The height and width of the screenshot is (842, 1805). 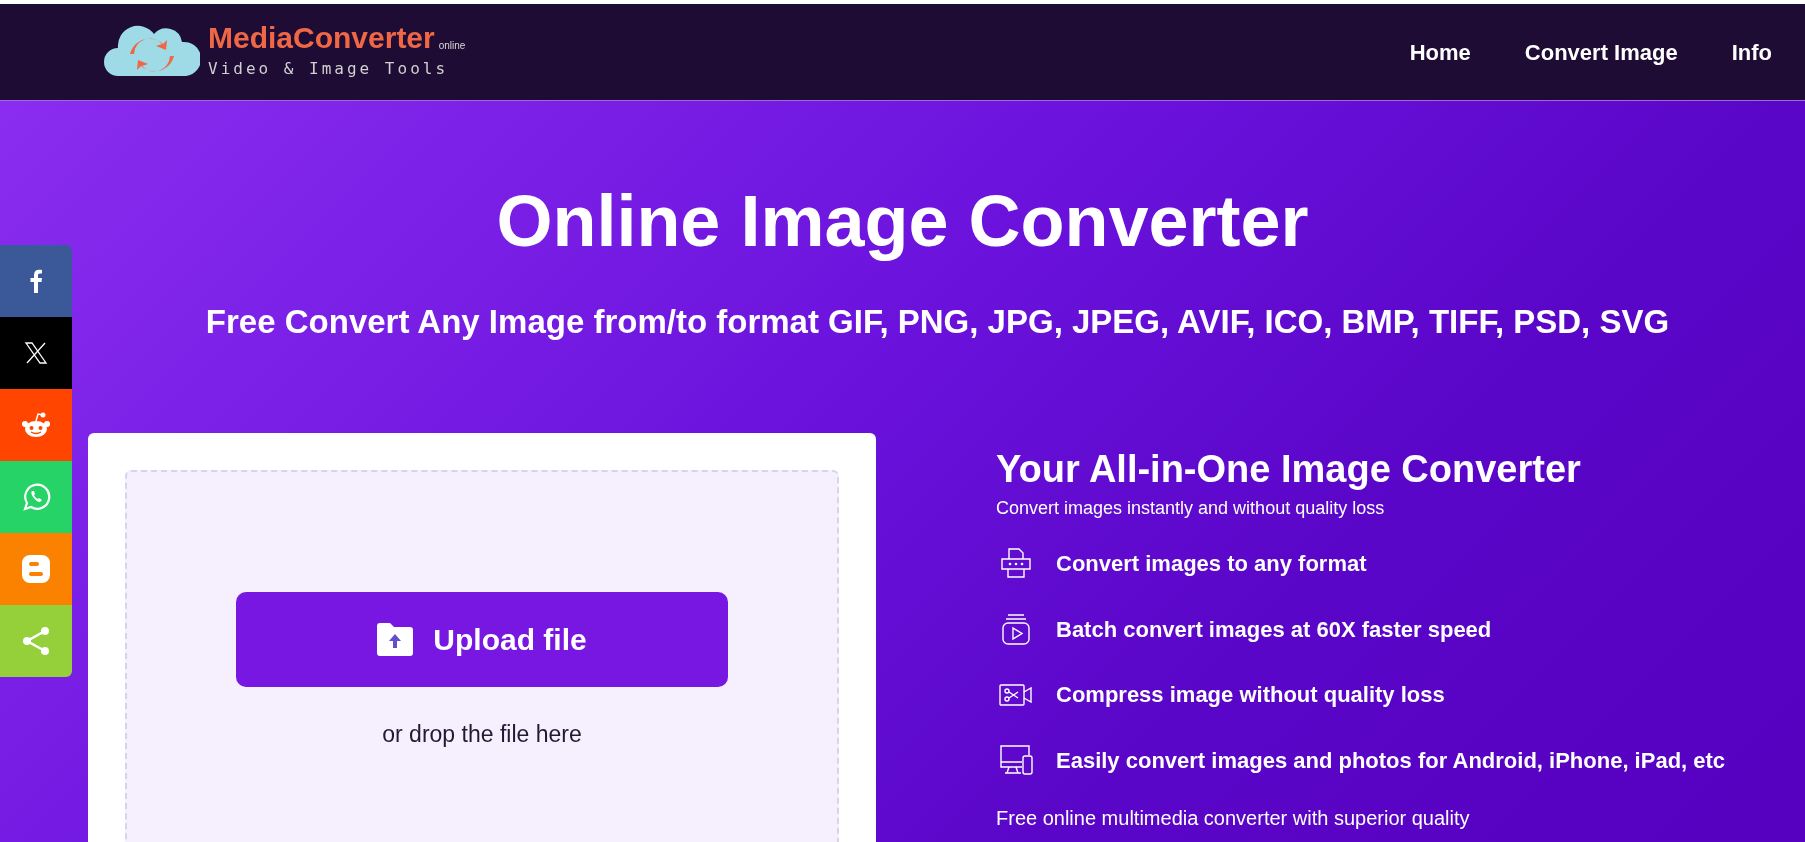 I want to click on reddit-icon, so click(x=36, y=425).